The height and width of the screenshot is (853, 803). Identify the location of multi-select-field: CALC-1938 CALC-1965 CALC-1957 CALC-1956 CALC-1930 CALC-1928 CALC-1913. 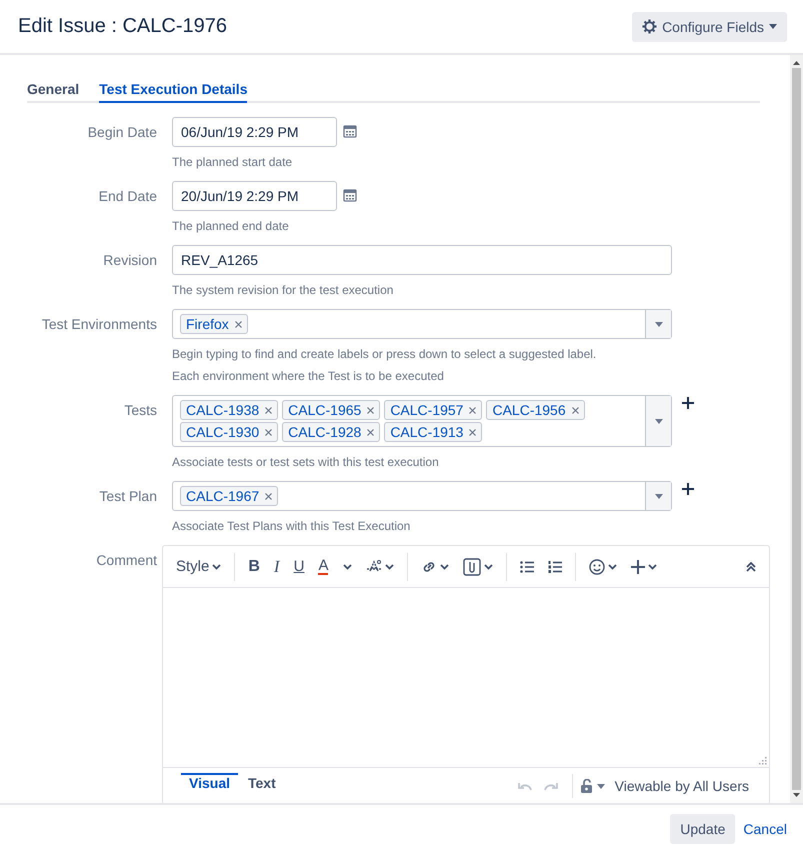
(422, 421).